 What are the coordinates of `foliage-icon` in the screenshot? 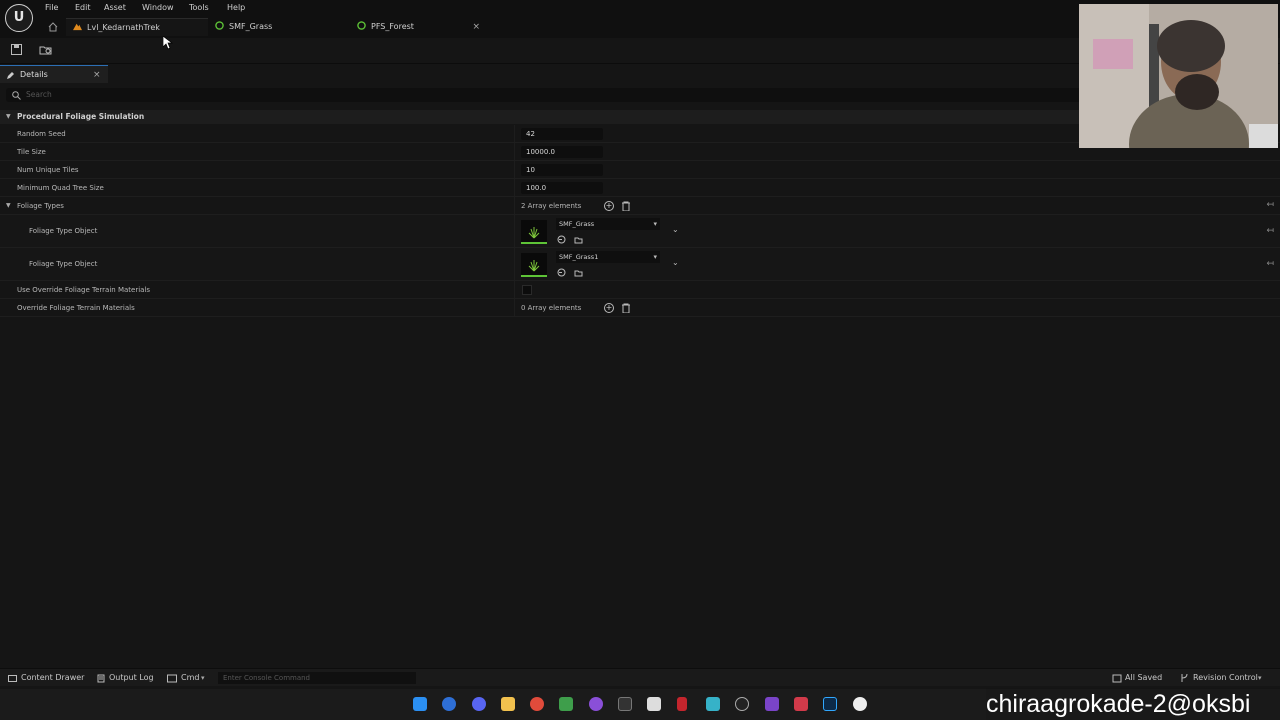 It's located at (361, 25).